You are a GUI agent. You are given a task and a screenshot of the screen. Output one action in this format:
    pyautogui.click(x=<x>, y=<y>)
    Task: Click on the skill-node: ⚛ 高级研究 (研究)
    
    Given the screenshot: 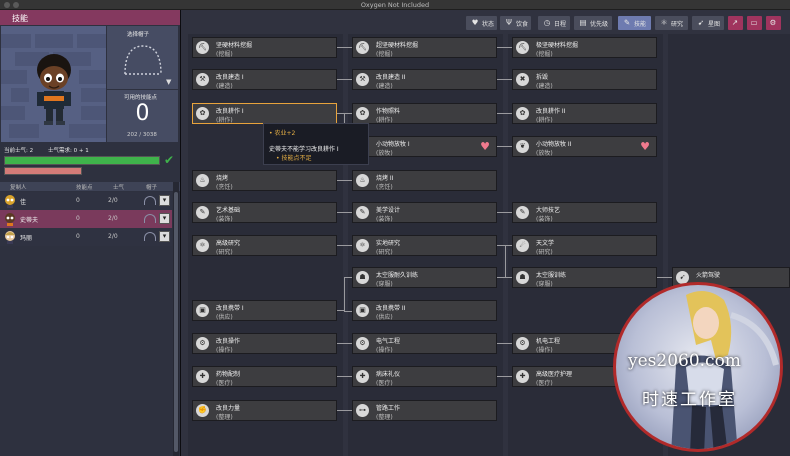 What is the action you would take?
    pyautogui.click(x=264, y=245)
    